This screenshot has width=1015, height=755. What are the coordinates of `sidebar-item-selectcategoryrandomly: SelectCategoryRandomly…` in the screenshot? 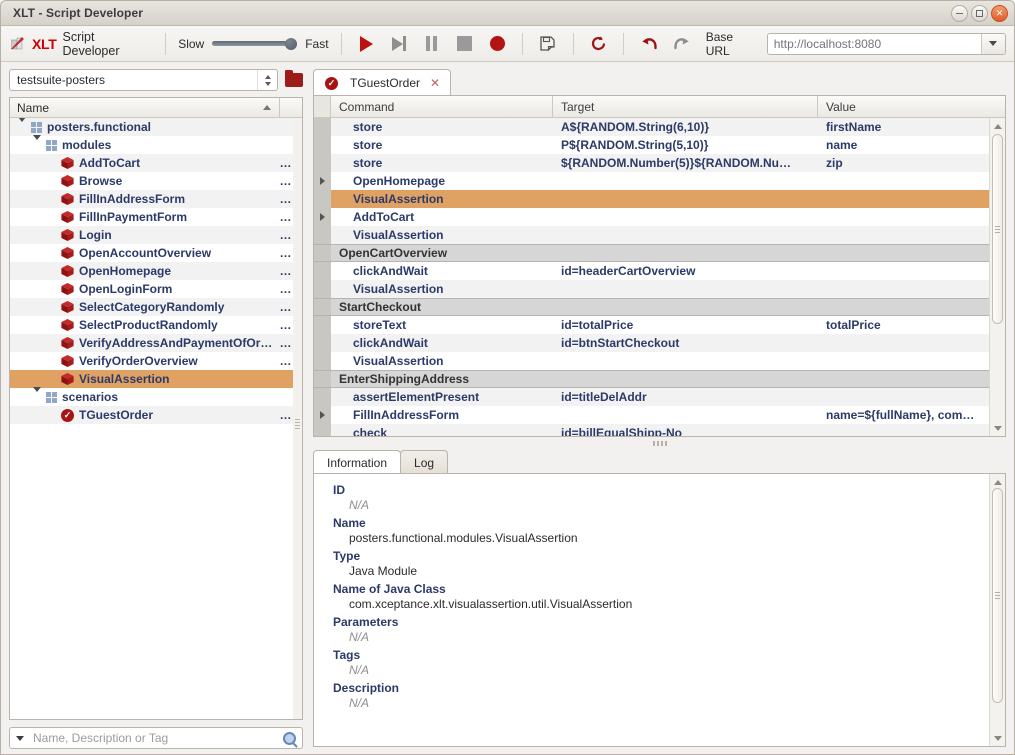 It's located at (156, 307).